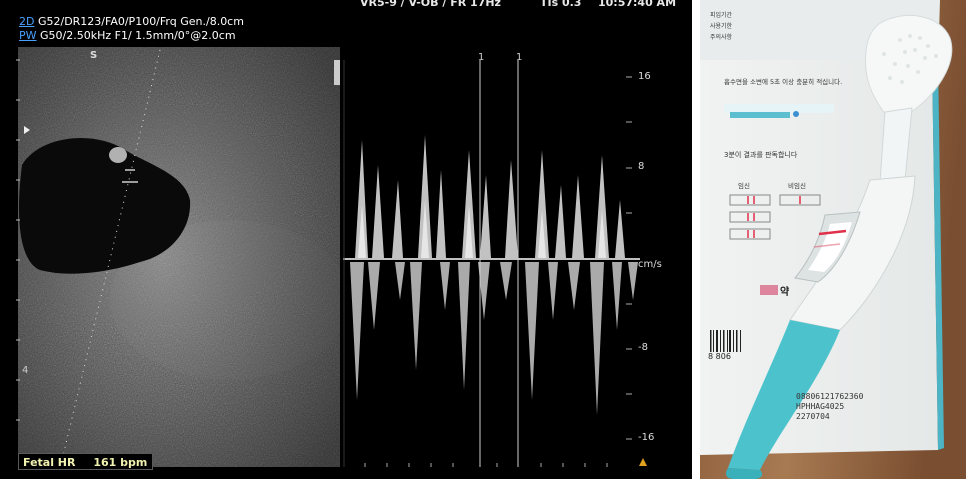  I want to click on scale-label-unit: cm/s, so click(650, 264).